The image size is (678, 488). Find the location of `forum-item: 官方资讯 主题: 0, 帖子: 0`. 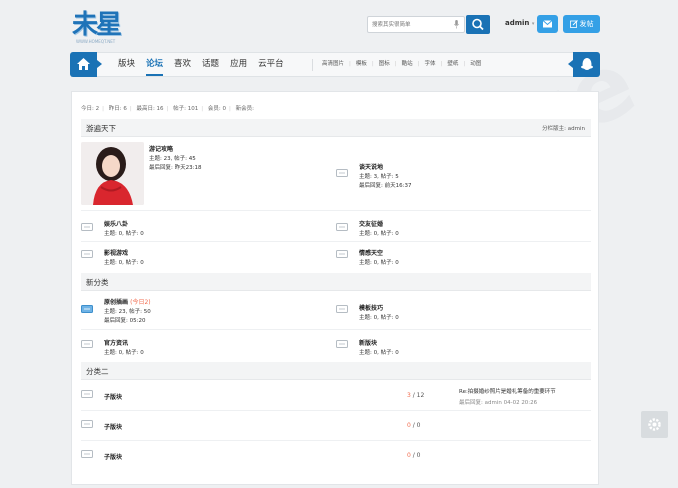

forum-item: 官方资讯 主题: 0, 帖子: 0 is located at coordinates (124, 348).